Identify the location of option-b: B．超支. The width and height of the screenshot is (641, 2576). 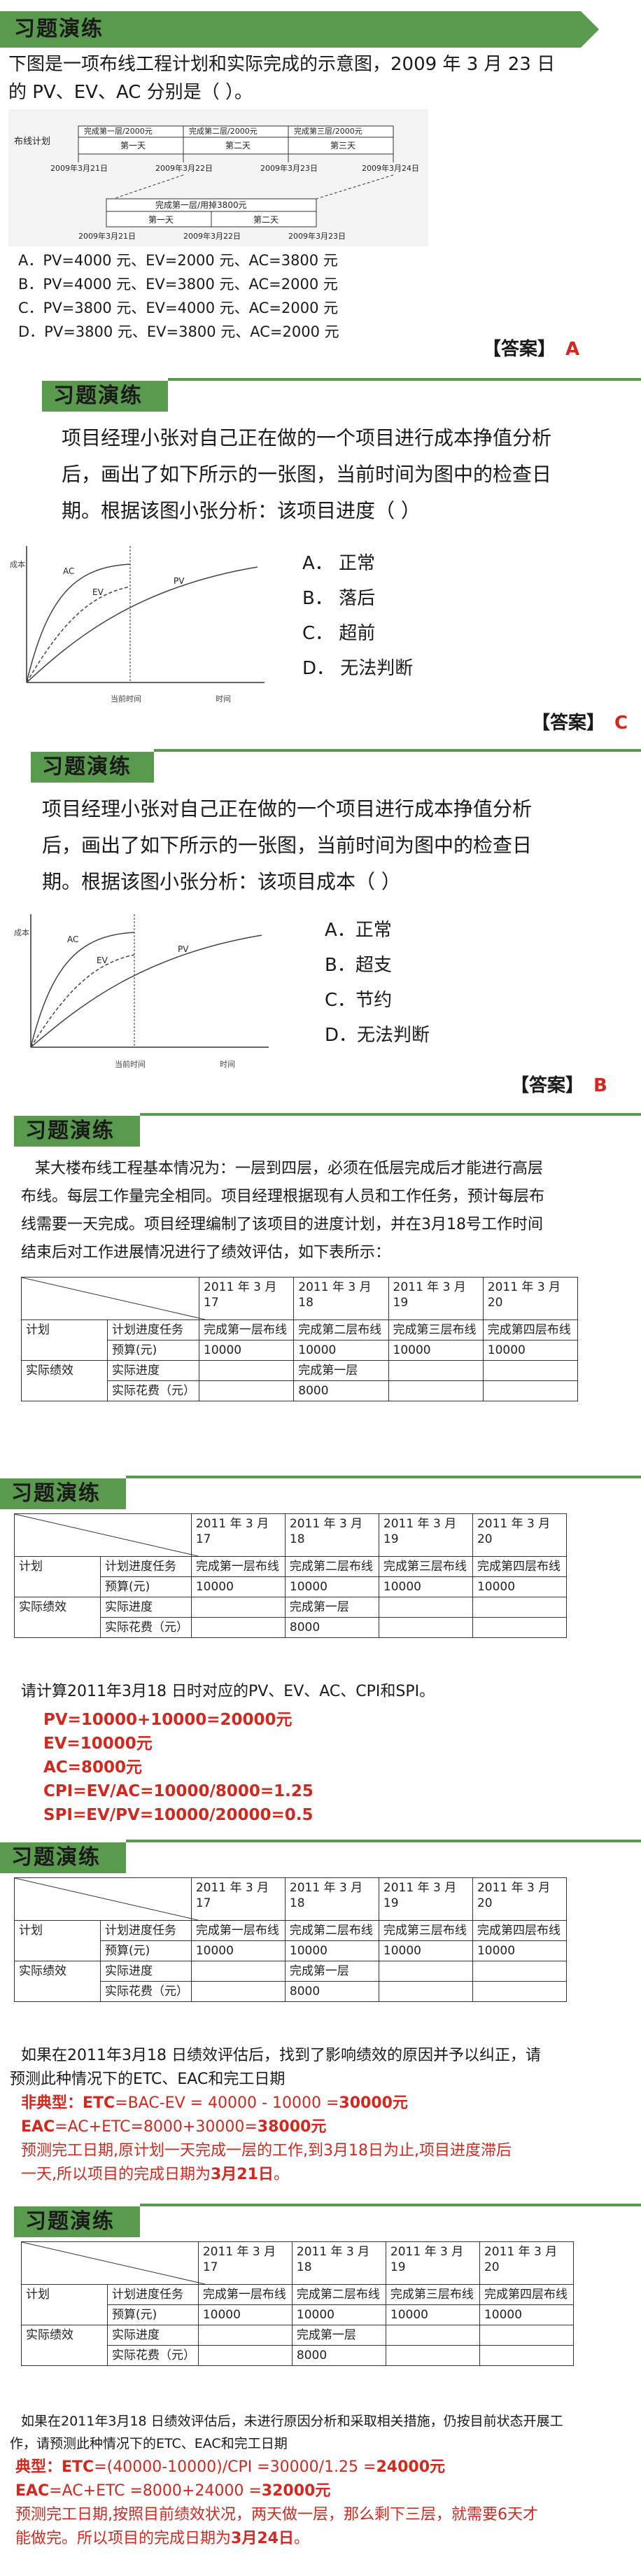
(358, 965).